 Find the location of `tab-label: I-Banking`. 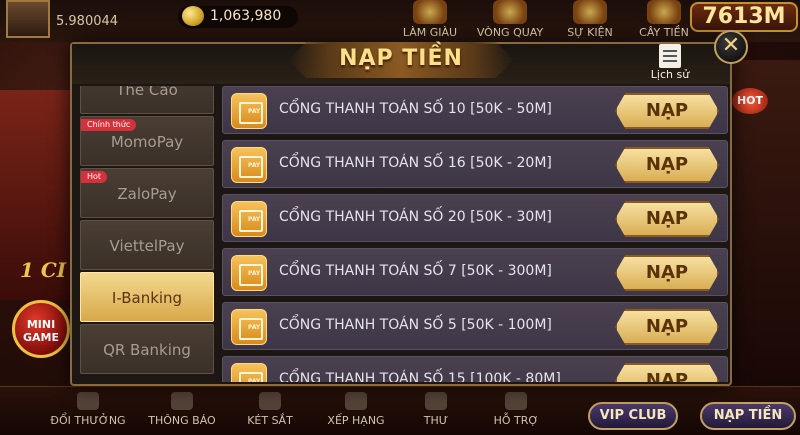

tab-label: I-Banking is located at coordinates (147, 298).